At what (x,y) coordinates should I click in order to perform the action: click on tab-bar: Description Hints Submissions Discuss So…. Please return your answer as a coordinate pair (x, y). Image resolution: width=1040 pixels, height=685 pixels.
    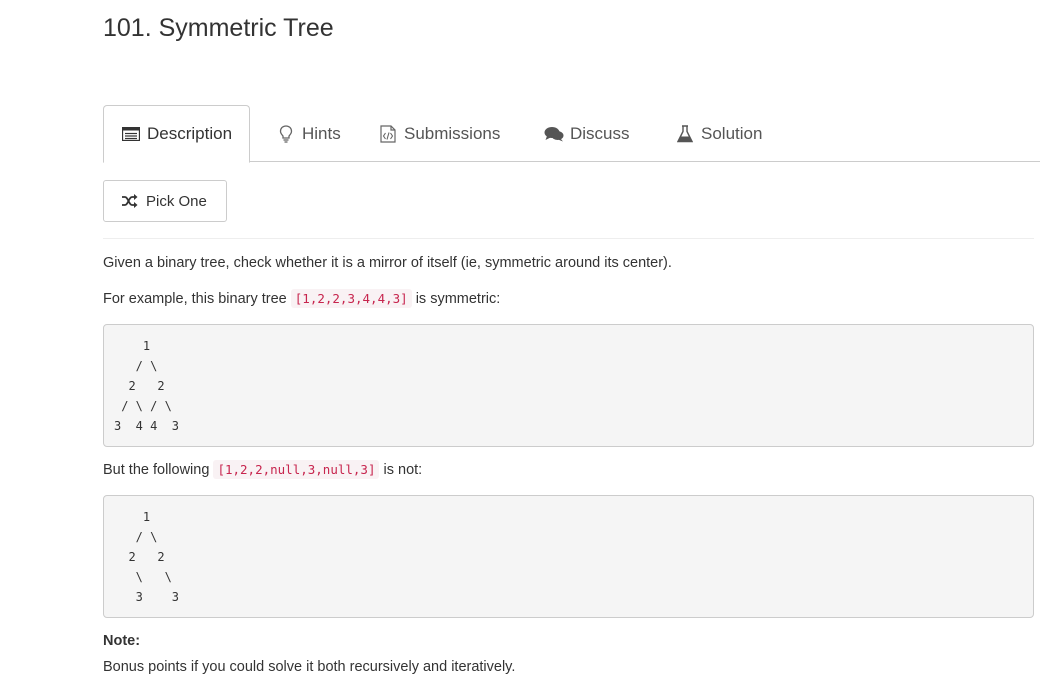
    Looking at the image, I should click on (571, 134).